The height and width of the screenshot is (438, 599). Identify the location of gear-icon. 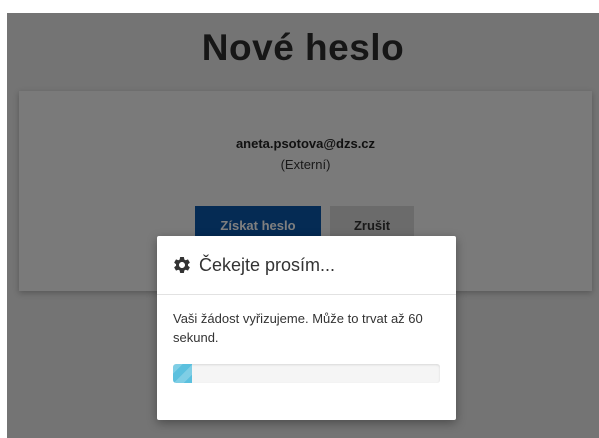
(182, 265).